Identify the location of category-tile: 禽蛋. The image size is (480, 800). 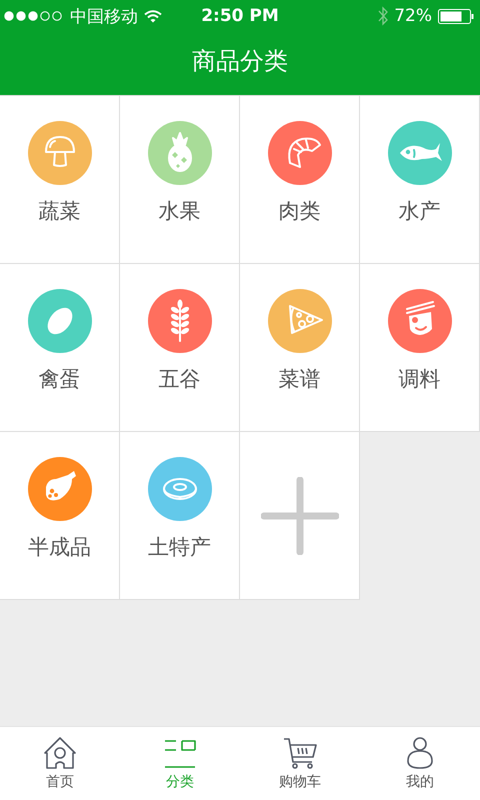
(60, 348).